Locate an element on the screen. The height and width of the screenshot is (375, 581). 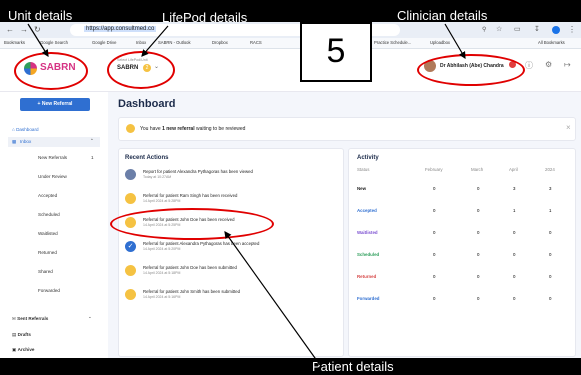
lifepod-arrow is located at coordinates (155, 41).